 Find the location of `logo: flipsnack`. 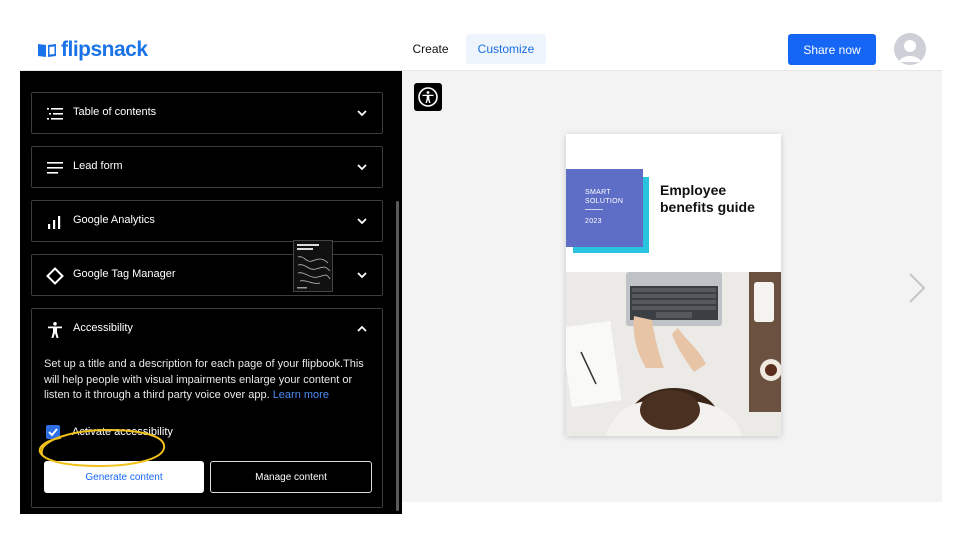

logo: flipsnack is located at coordinates (92, 50).